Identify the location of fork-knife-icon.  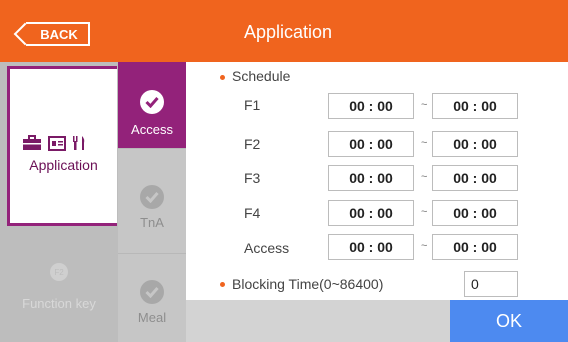
(79, 143).